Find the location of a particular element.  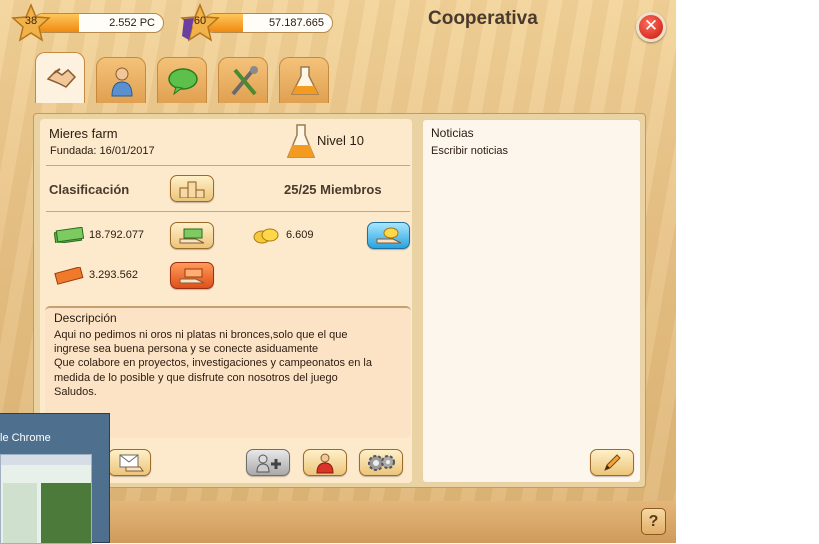

thumbnail-browser-bar is located at coordinates (46, 460).